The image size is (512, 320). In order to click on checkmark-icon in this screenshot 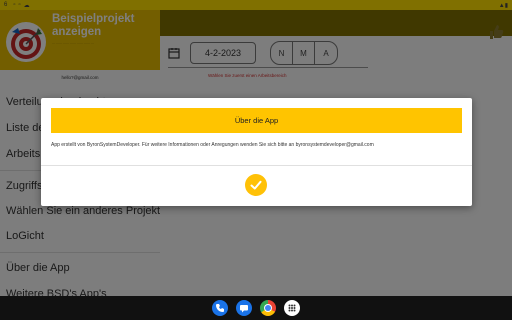, I will do `click(256, 185)`.